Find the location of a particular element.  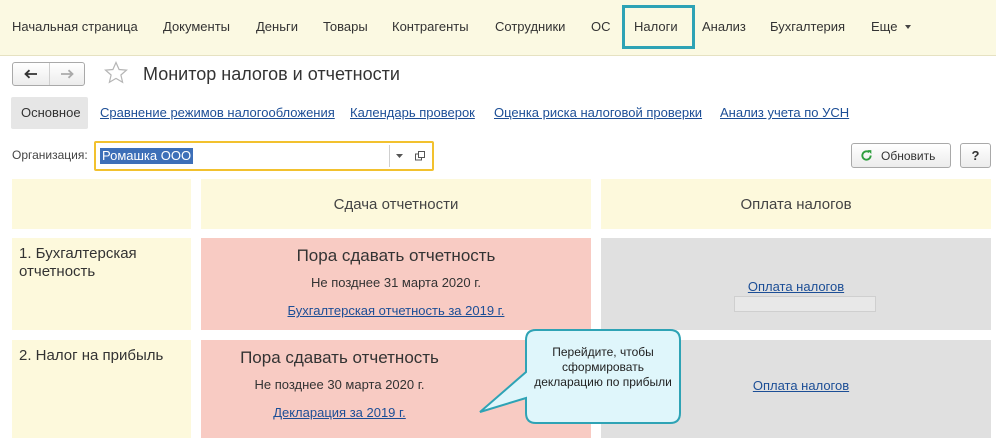

open-form-icon is located at coordinates (420, 156).